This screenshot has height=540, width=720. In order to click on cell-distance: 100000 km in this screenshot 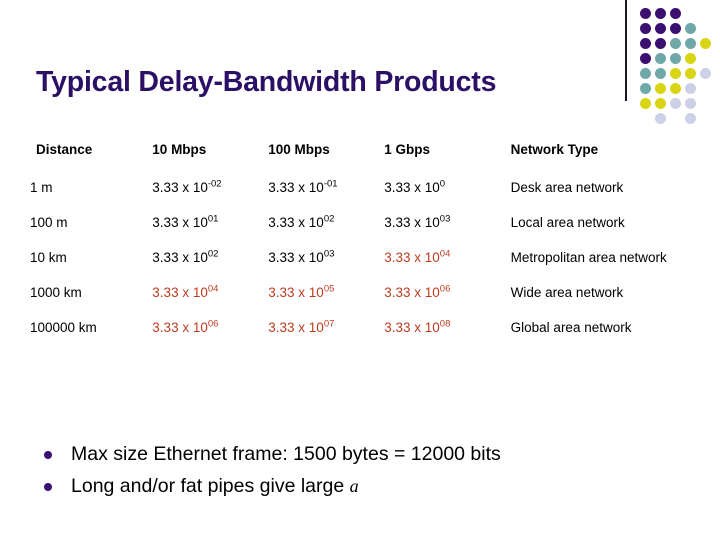, I will do `click(63, 327)`.